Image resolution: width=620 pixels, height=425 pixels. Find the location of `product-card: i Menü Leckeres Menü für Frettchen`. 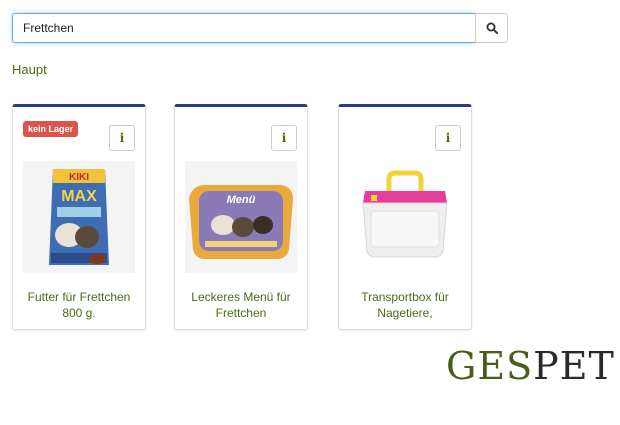

product-card: i Menü Leckeres Menü für Frettchen is located at coordinates (241, 217).